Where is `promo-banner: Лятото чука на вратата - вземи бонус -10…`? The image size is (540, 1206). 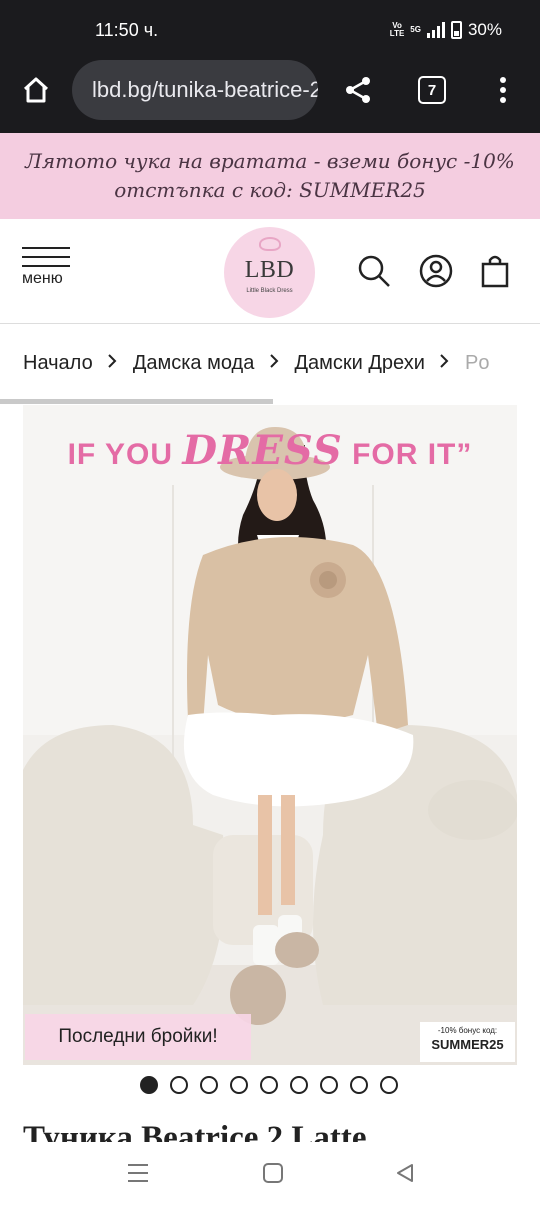
promo-banner: Лятото чука на вратата - вземи бонус -10… is located at coordinates (270, 176).